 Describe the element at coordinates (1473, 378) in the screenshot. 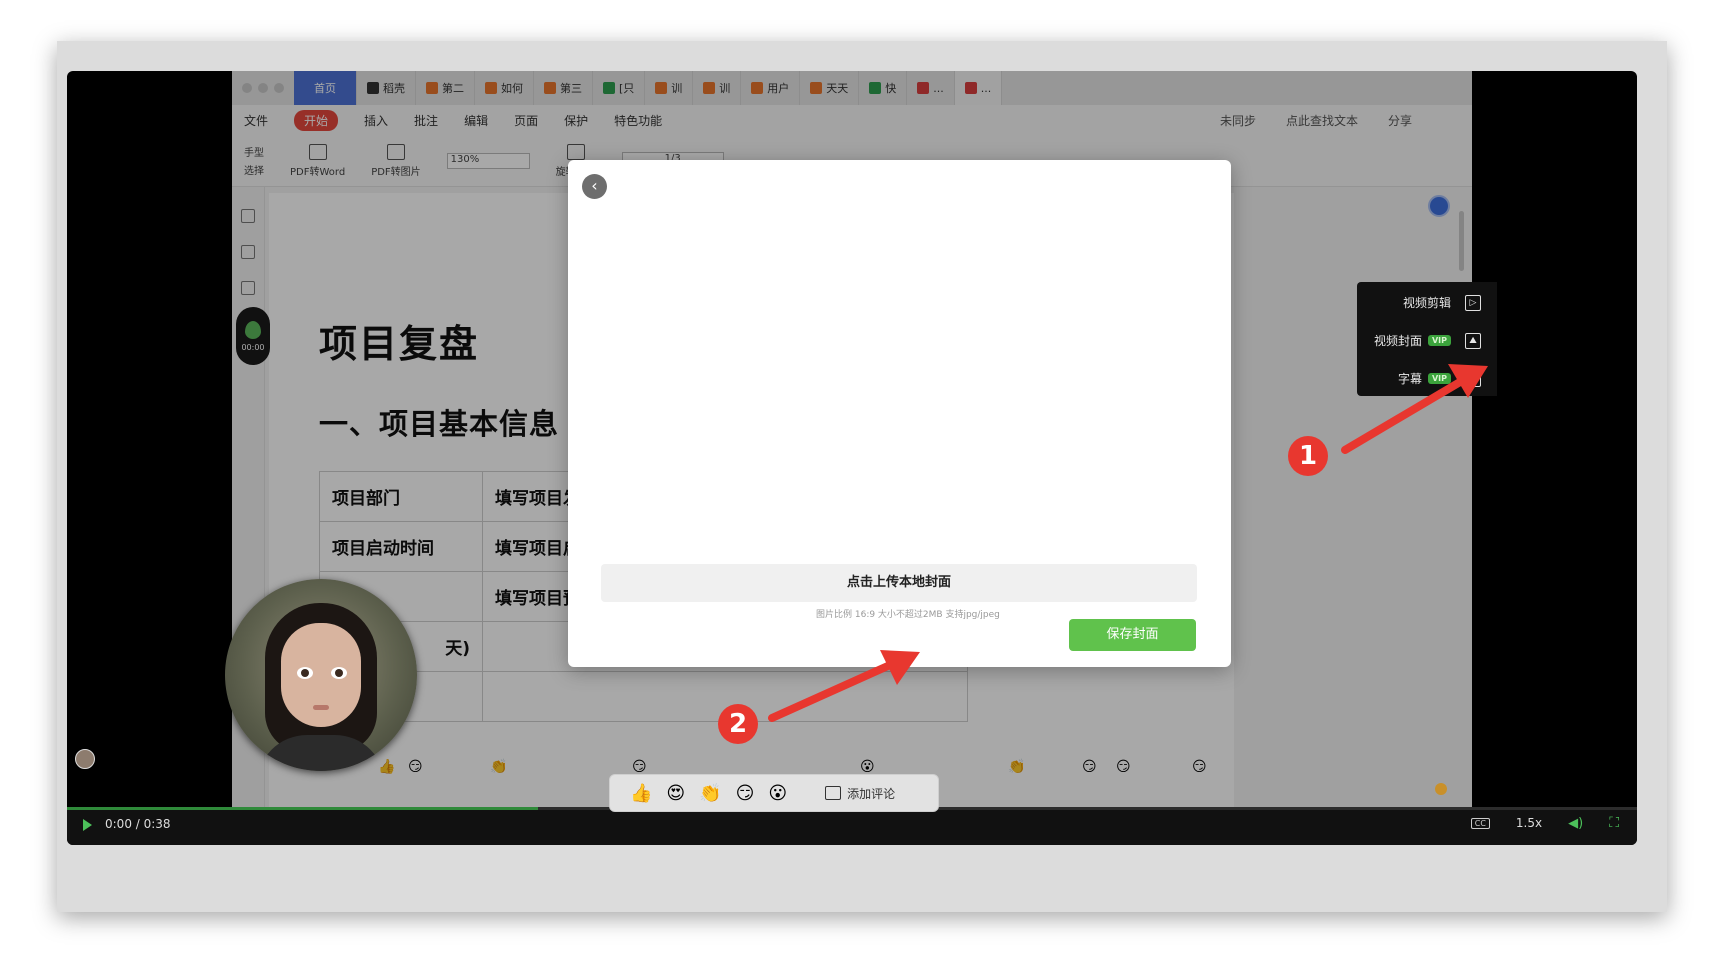

I see `text-icon: T` at that location.